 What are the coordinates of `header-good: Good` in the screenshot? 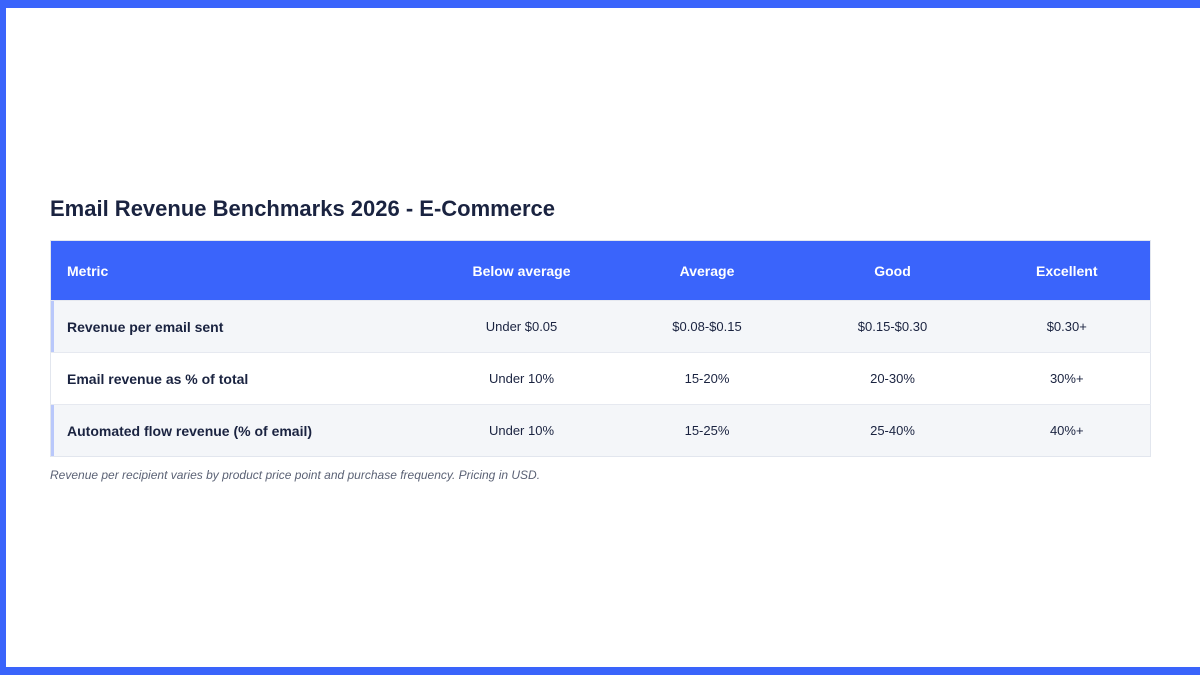 It's located at (892, 270).